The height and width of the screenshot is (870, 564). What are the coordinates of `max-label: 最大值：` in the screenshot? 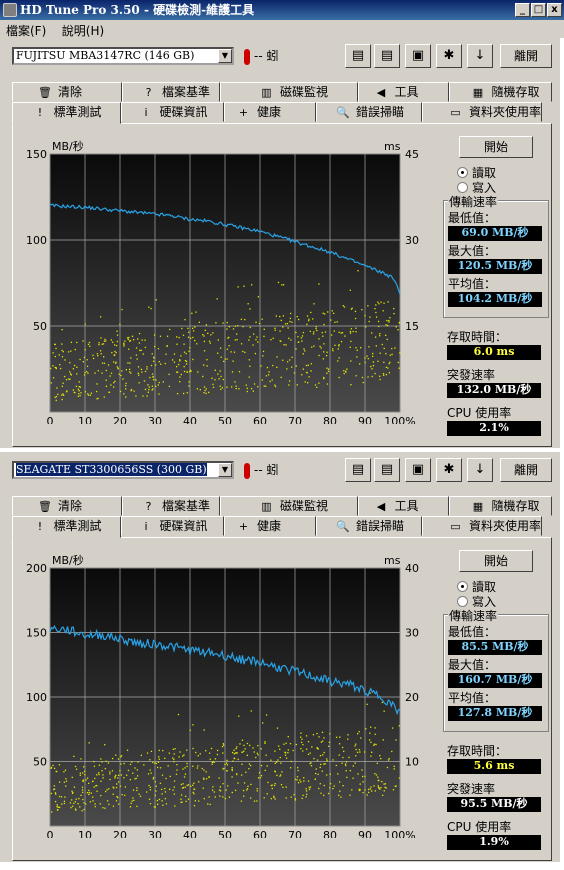 It's located at (472, 665).